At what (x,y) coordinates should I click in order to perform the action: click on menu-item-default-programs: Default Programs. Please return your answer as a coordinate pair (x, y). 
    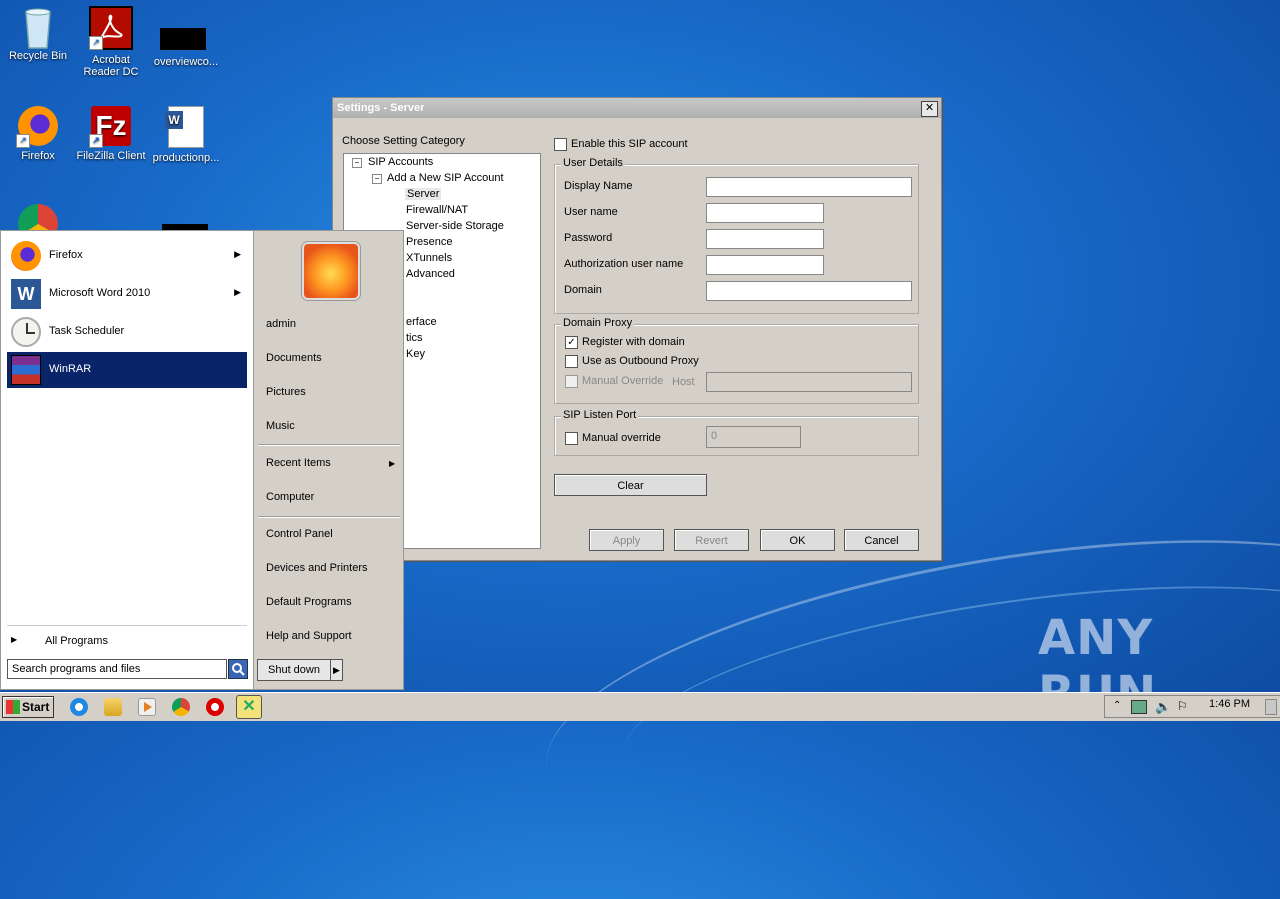
    Looking at the image, I should click on (309, 602).